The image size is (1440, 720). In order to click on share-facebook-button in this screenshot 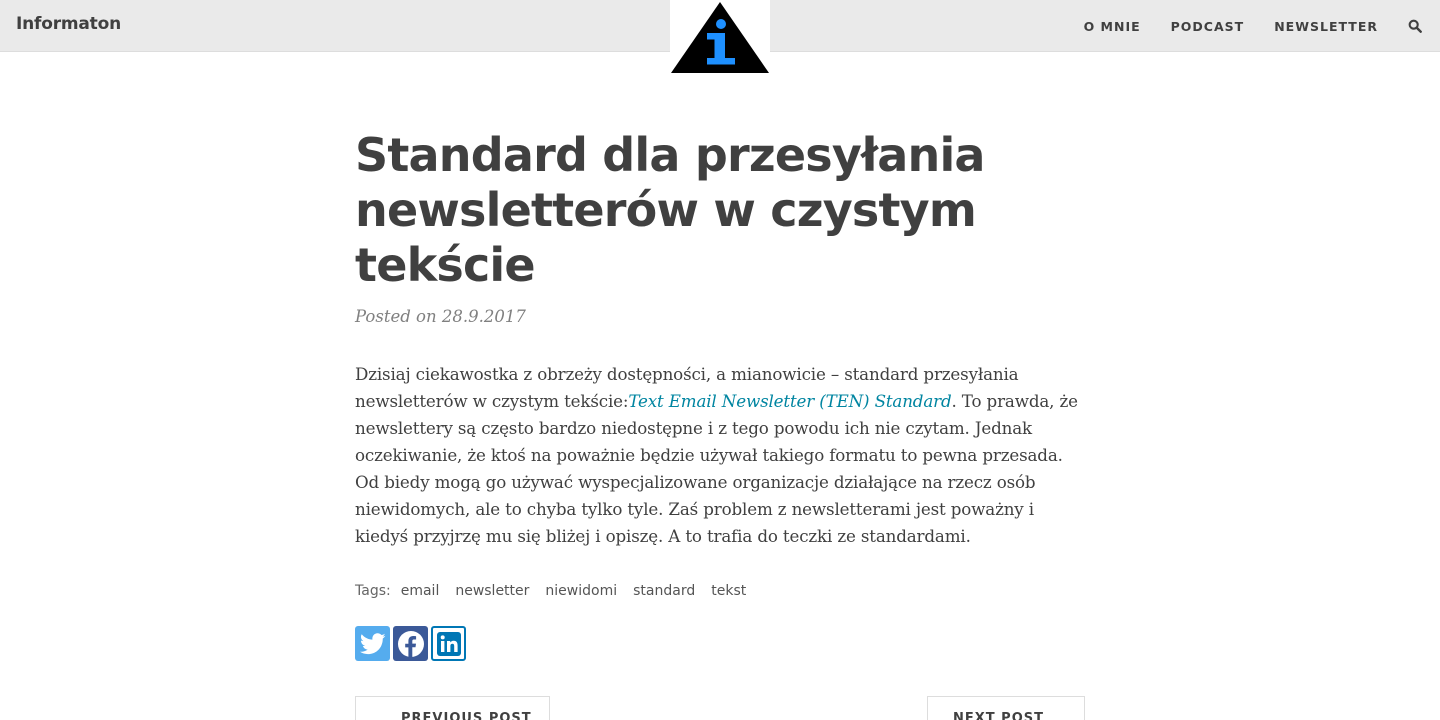, I will do `click(410, 643)`.